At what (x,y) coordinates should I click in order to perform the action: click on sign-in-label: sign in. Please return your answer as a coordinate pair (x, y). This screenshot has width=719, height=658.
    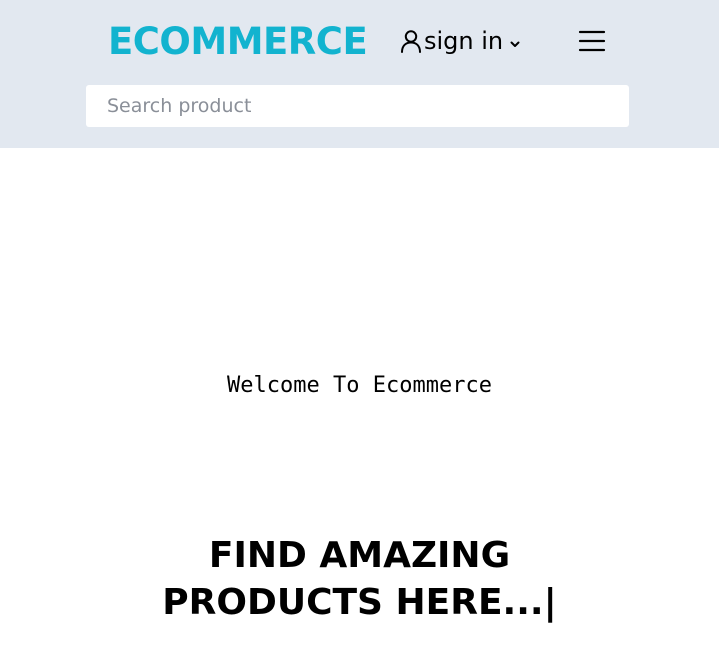
    Looking at the image, I should click on (464, 41).